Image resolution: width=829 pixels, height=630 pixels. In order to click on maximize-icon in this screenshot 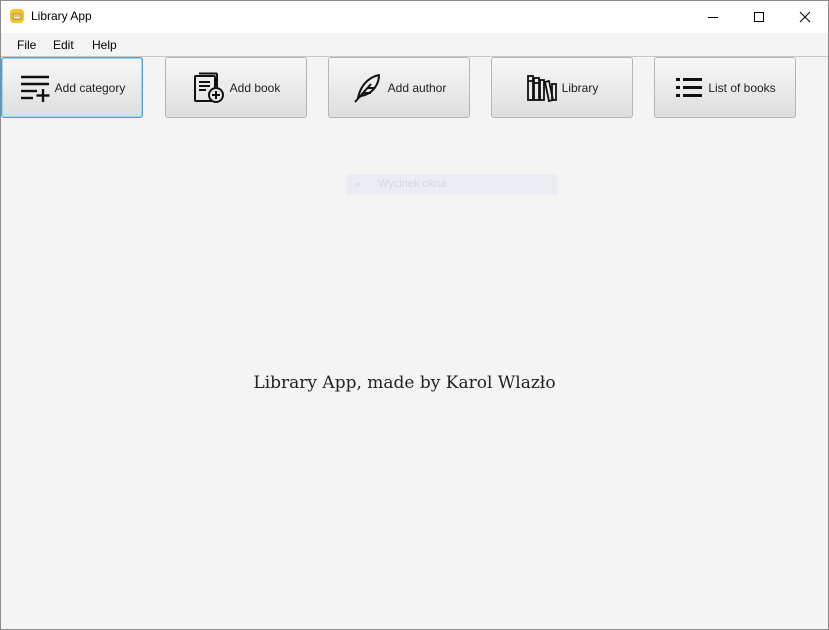, I will do `click(759, 17)`.